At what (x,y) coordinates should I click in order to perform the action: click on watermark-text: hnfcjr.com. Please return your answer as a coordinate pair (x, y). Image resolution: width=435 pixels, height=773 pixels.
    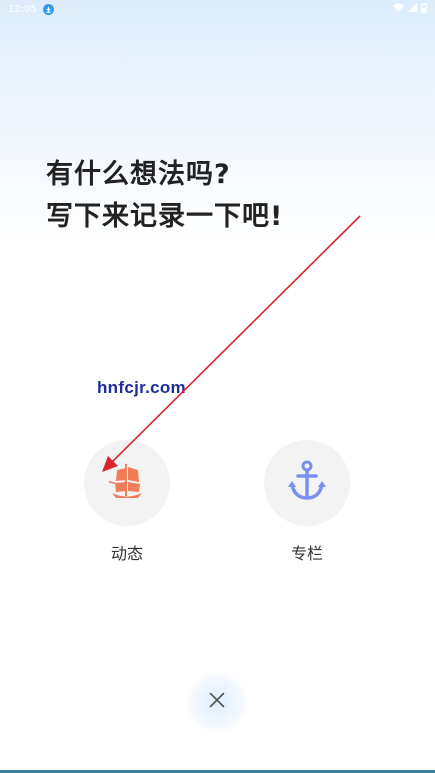
    Looking at the image, I should click on (141, 387).